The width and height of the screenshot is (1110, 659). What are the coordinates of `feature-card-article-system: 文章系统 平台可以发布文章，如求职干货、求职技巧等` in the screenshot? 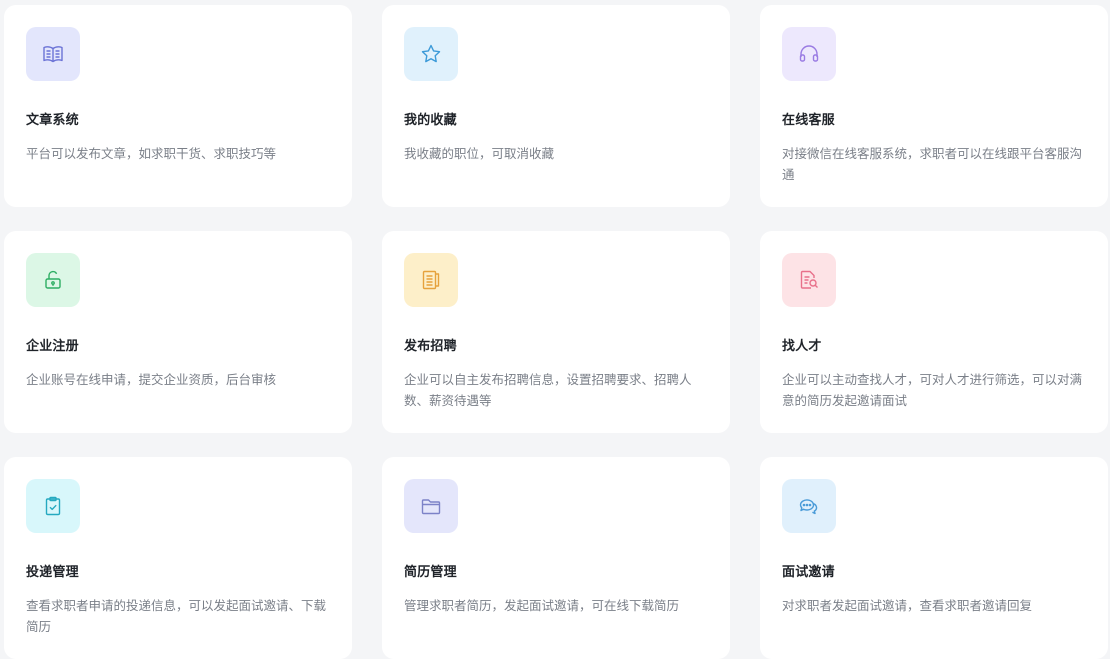 It's located at (178, 106).